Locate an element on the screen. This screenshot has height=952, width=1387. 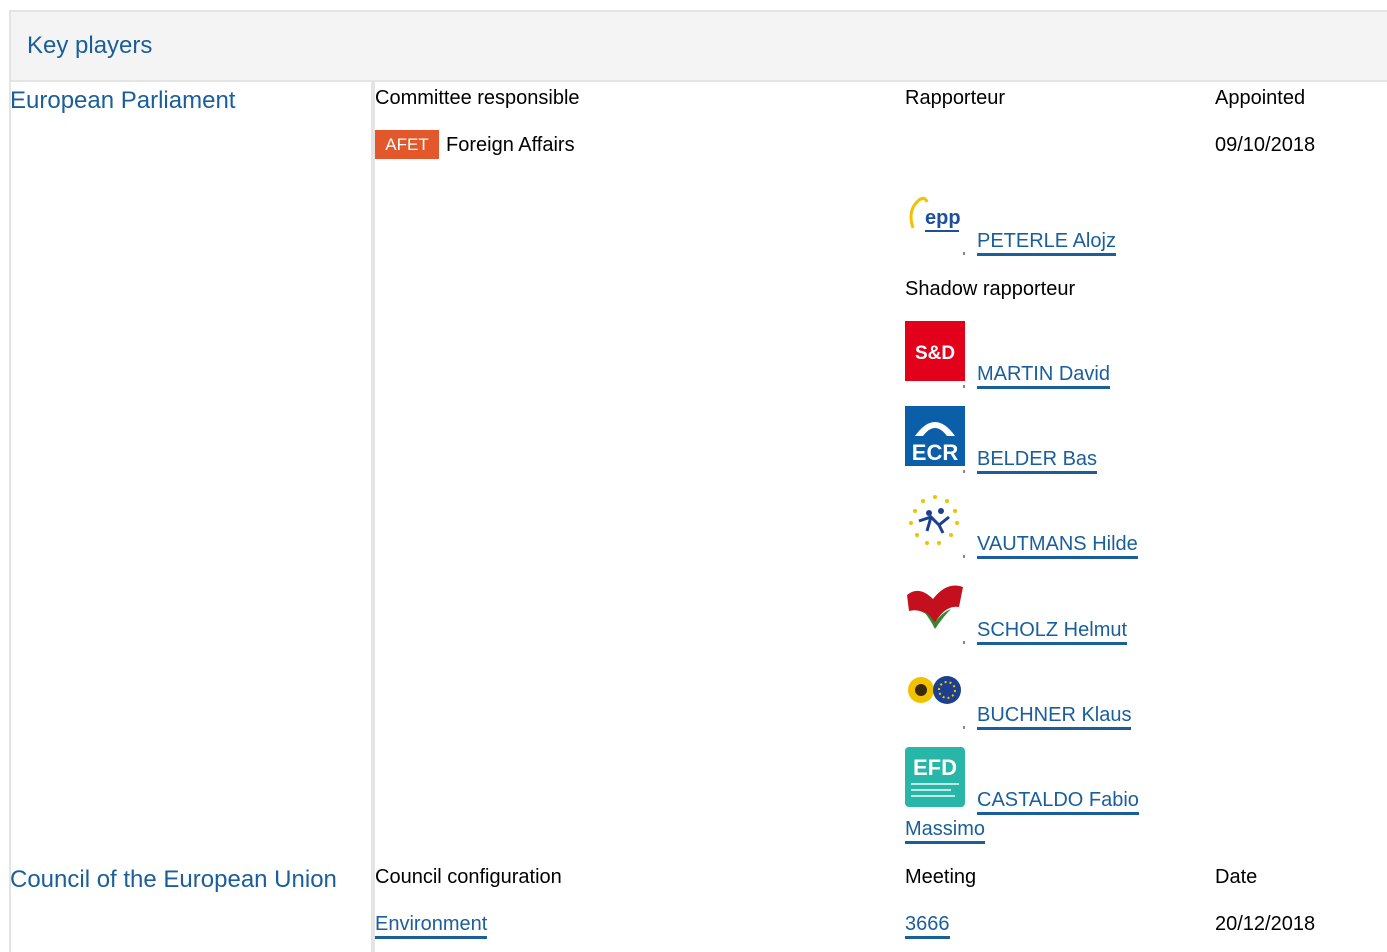
meeting-link: 3666 is located at coordinates (927, 926).